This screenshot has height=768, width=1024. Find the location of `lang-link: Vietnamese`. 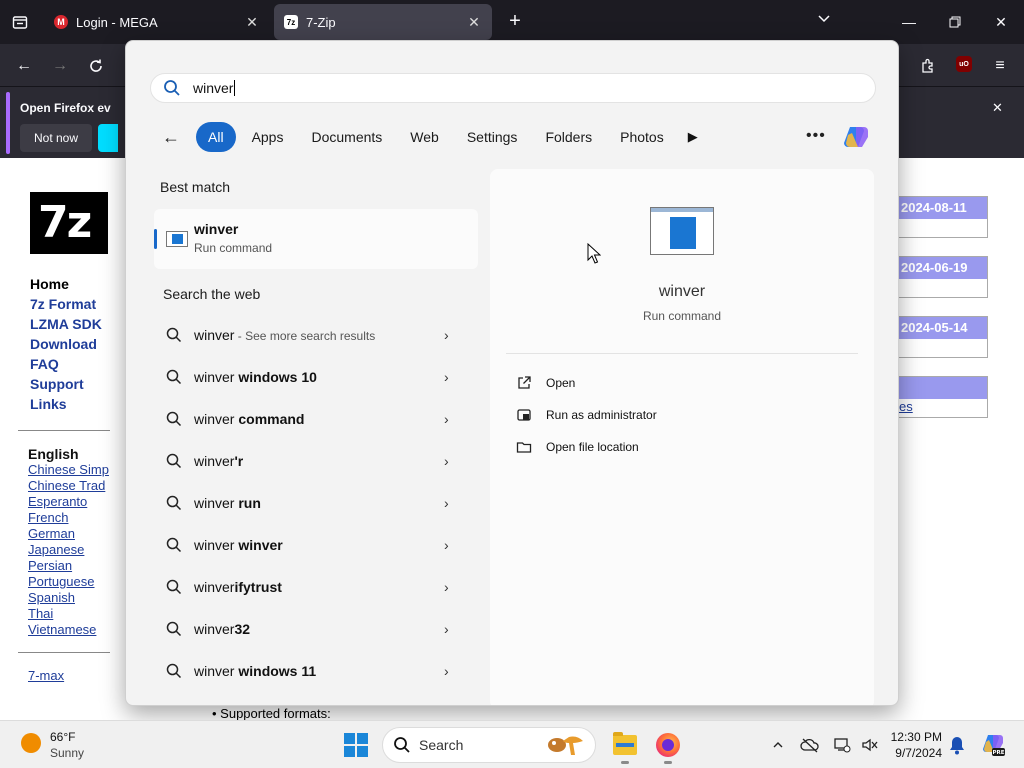

lang-link: Vietnamese is located at coordinates (62, 629).